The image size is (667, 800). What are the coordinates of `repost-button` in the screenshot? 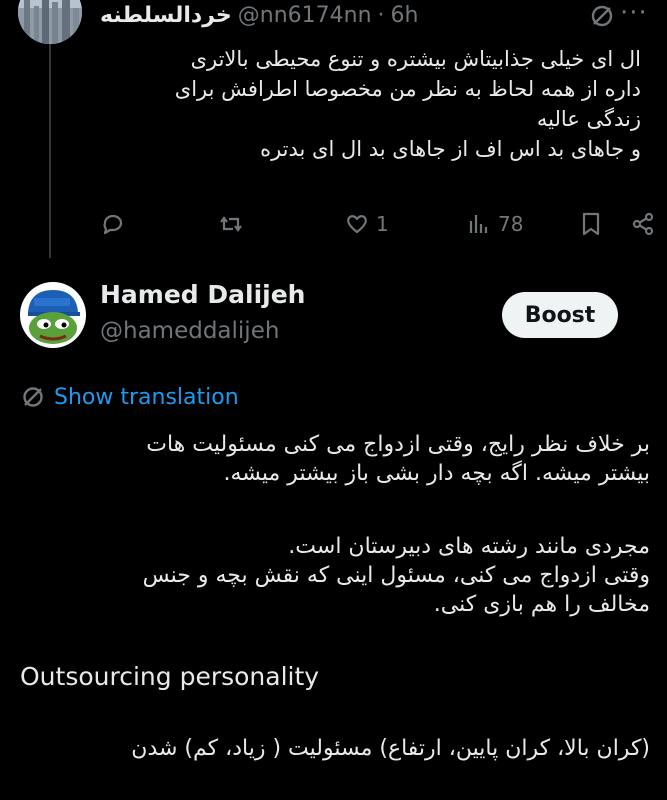 It's located at (234, 224).